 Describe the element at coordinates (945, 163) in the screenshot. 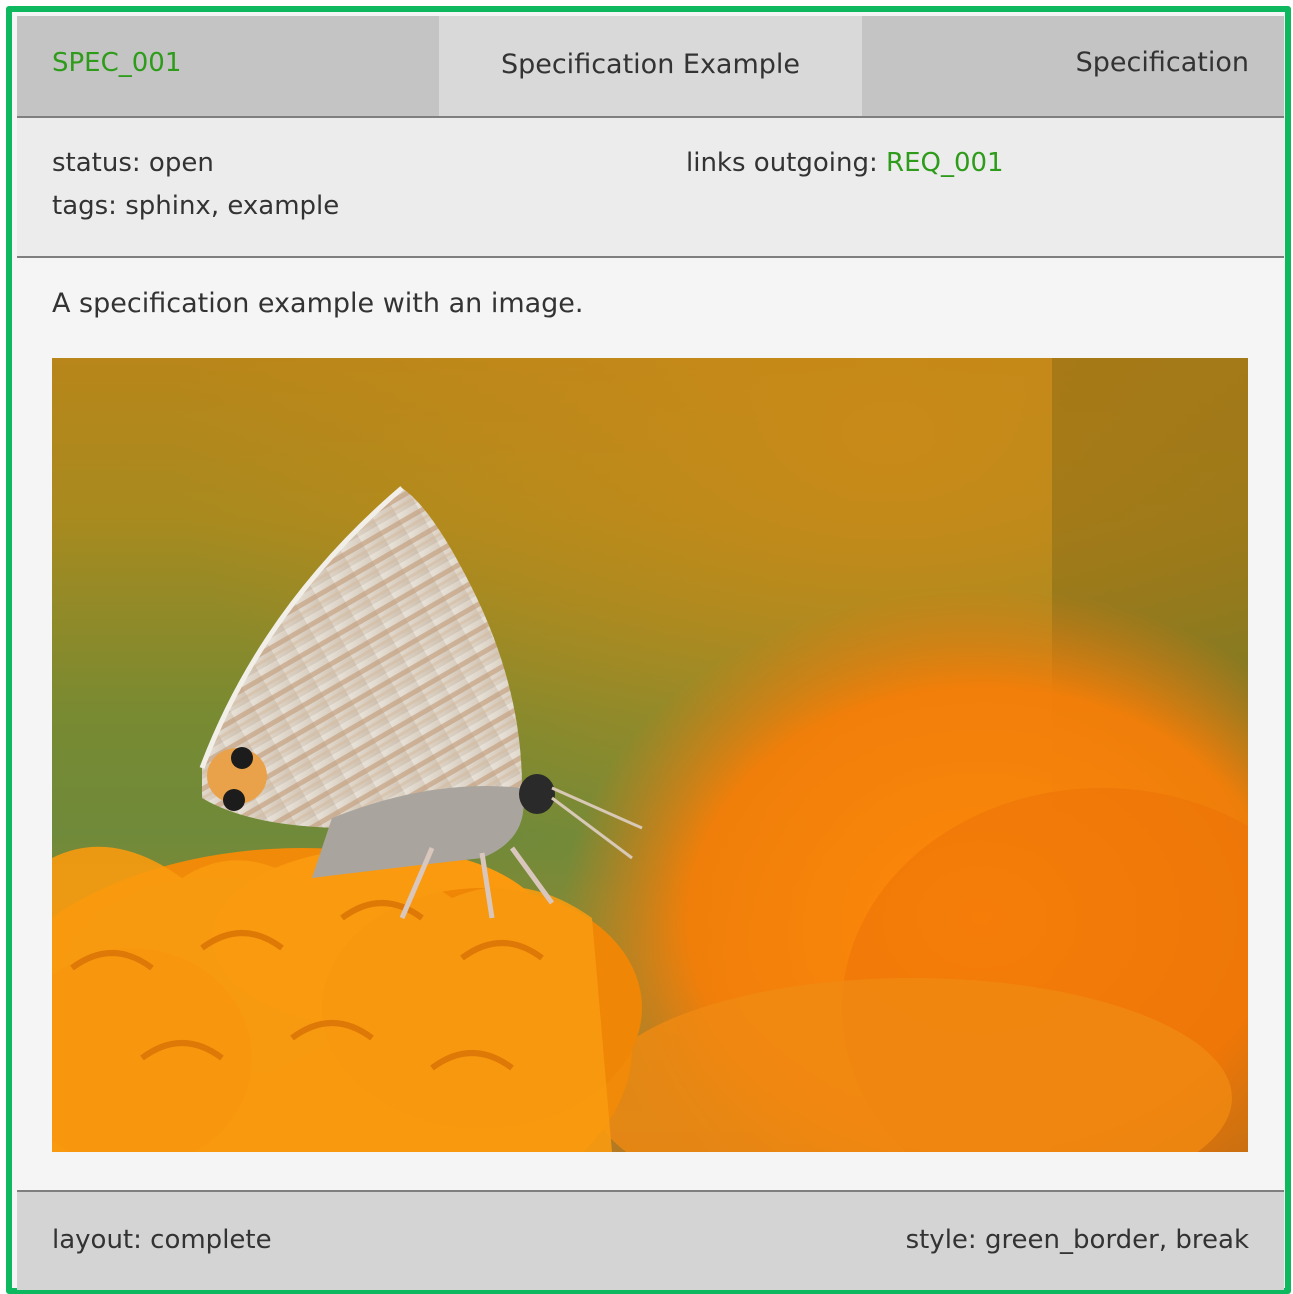

I see `link-req-001: REQ_001` at that location.